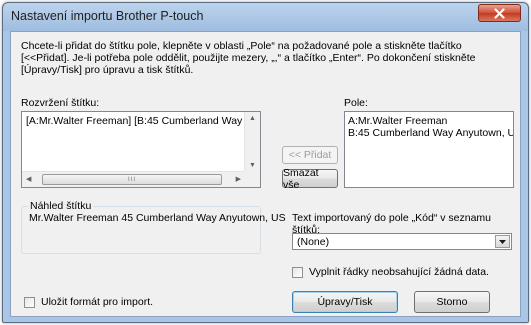 The height and width of the screenshot is (325, 531). Describe the element at coordinates (252, 179) in the screenshot. I see `scroll-corner` at that location.